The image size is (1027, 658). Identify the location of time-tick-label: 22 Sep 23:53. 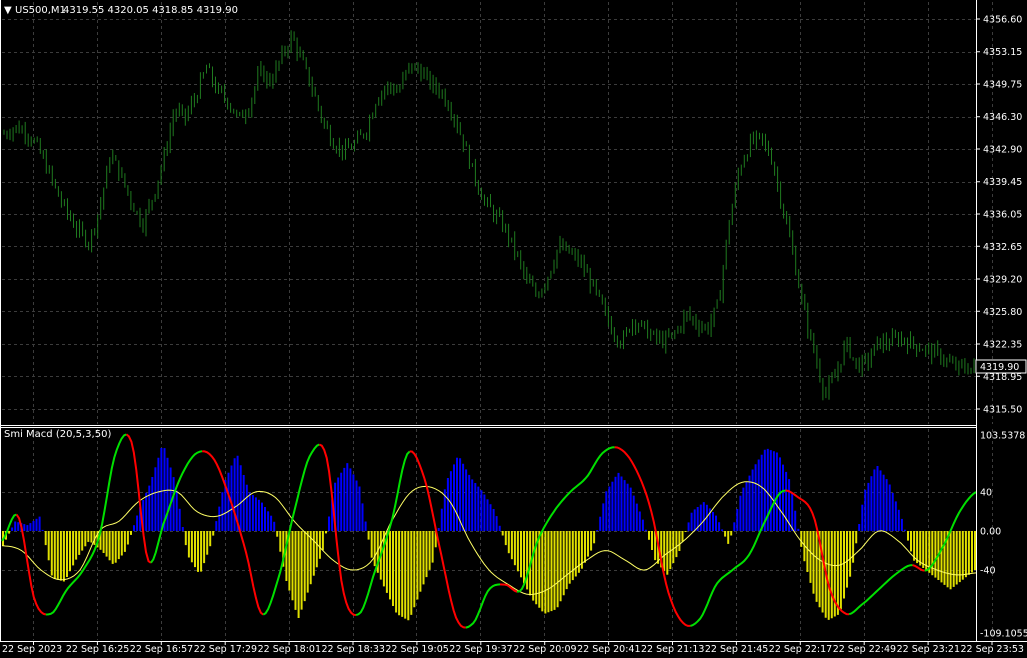
(992, 649).